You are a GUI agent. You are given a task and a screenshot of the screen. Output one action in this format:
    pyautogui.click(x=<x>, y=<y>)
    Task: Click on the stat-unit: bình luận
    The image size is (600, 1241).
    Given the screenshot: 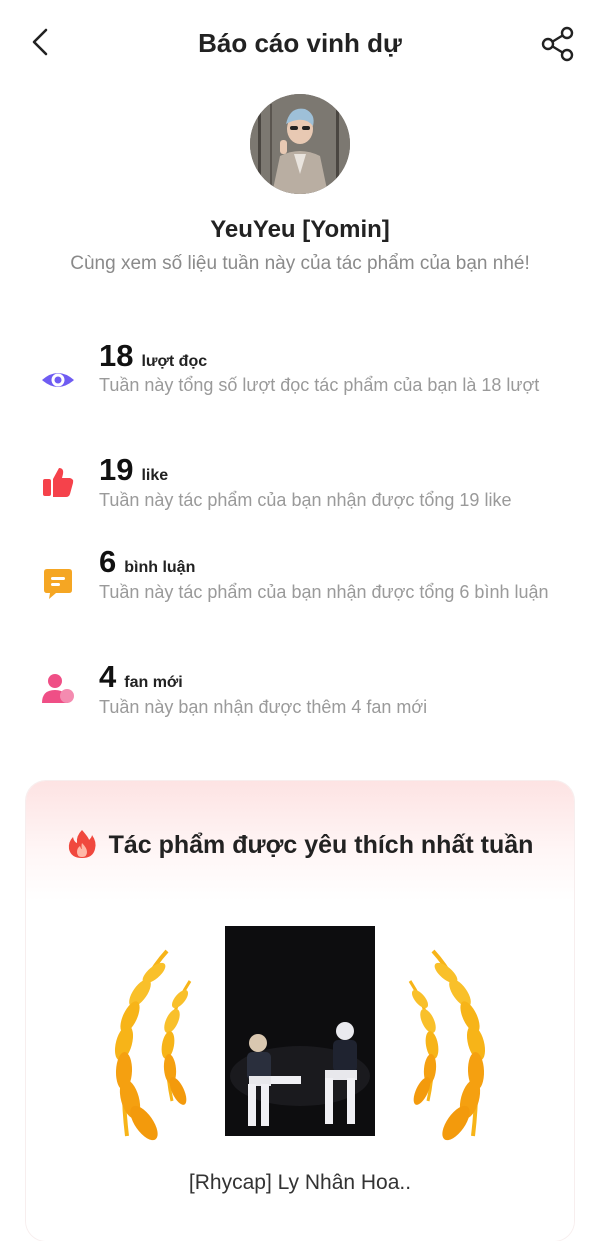 What is the action you would take?
    pyautogui.click(x=160, y=567)
    